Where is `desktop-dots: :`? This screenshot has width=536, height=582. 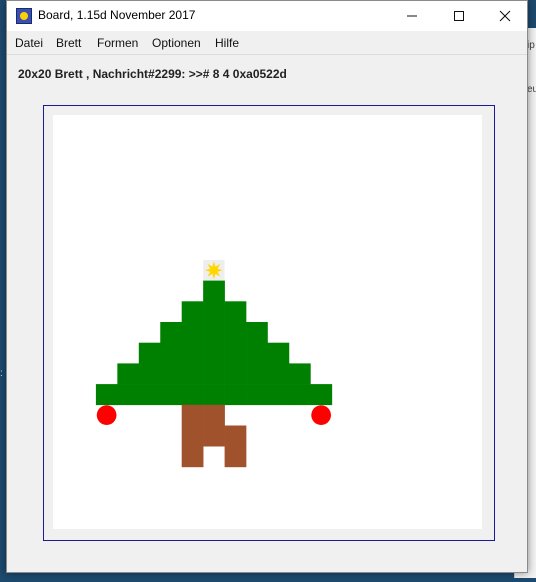
desktop-dots: : is located at coordinates (1, 373).